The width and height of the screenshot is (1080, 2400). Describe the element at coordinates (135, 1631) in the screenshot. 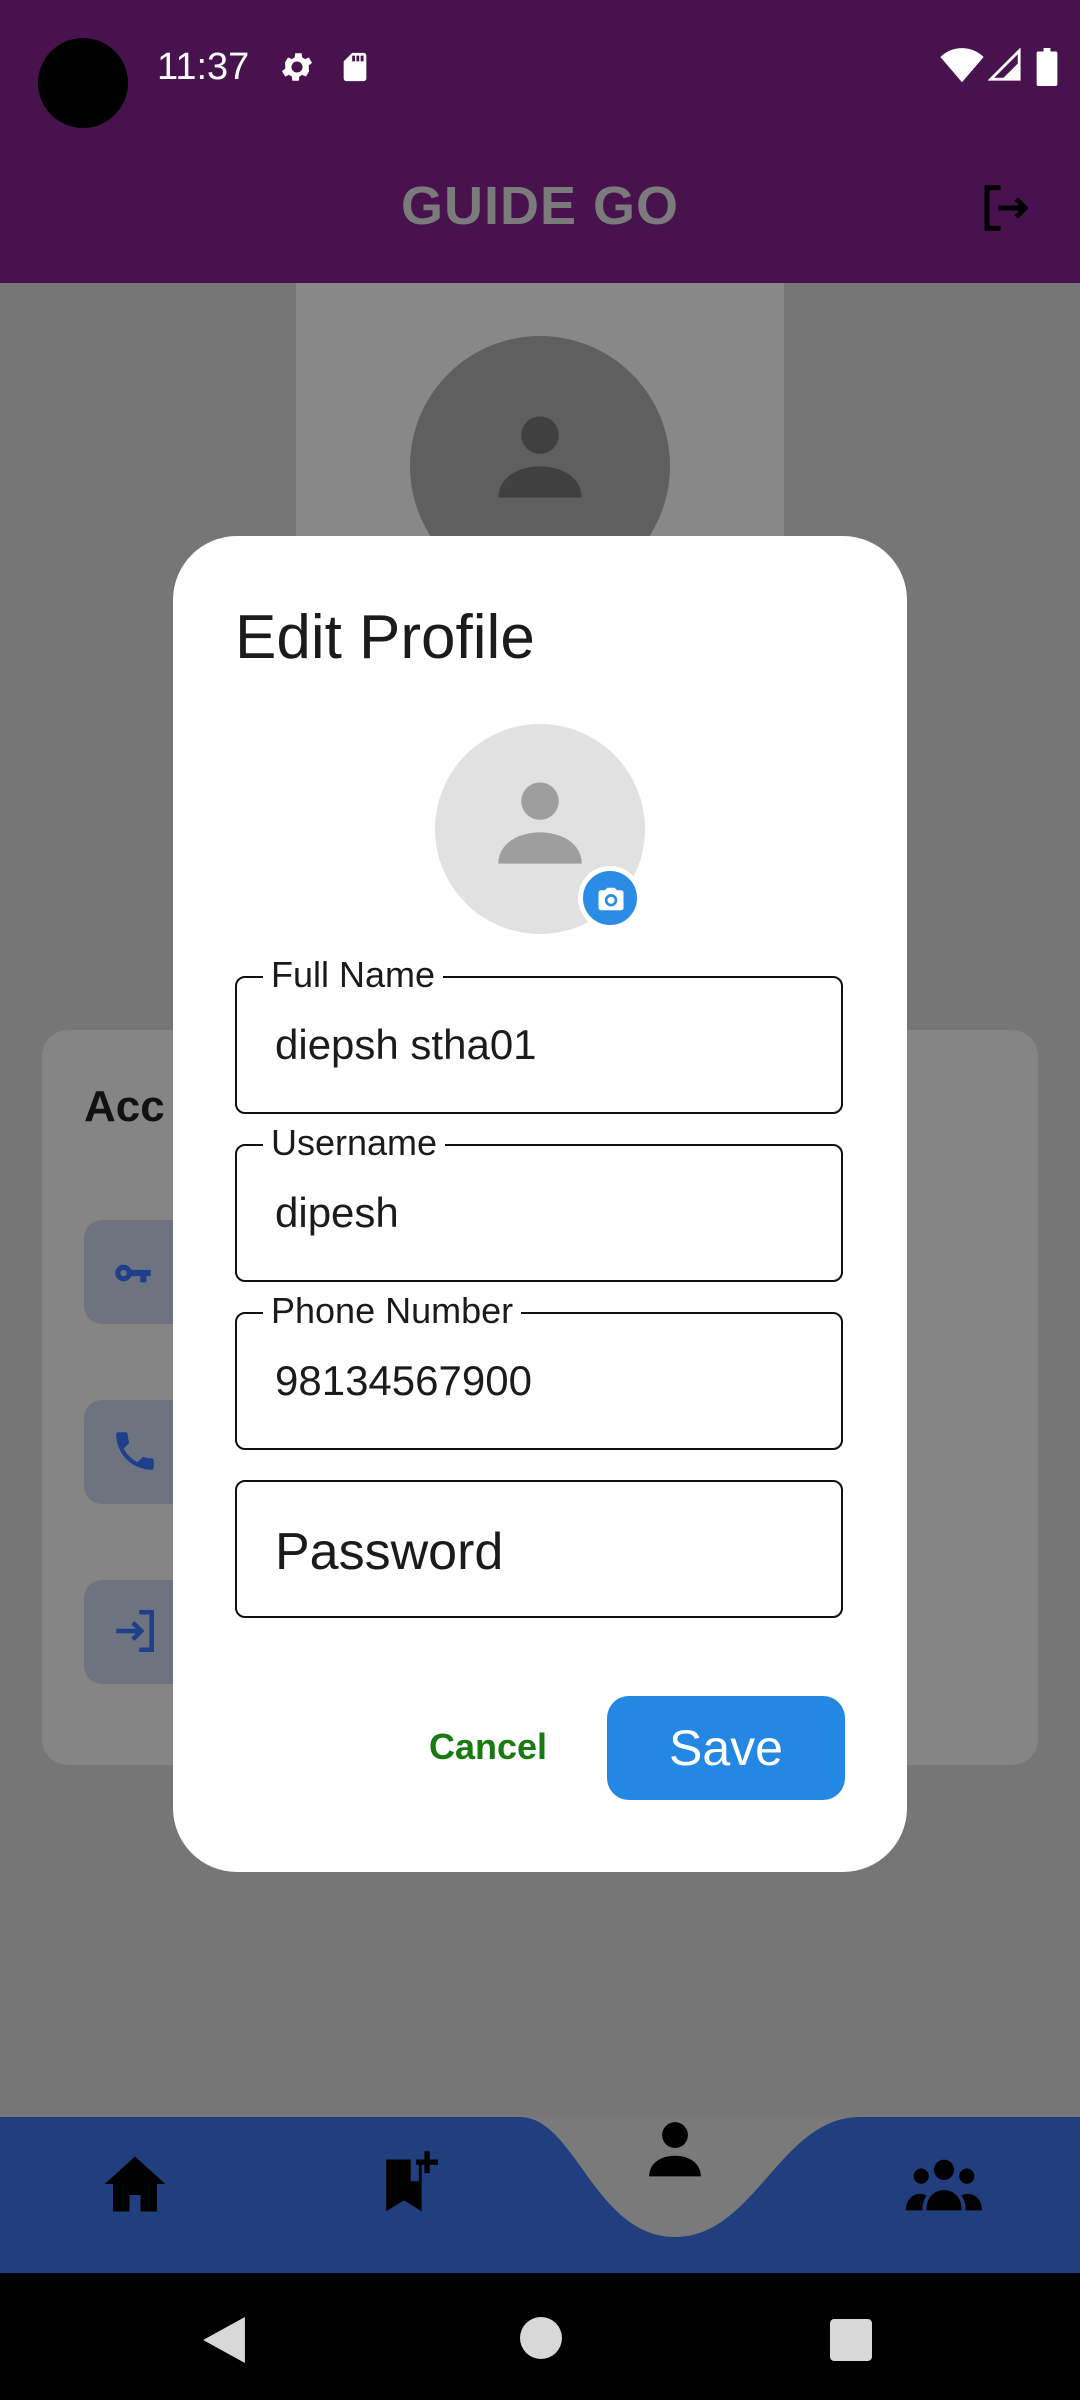

I see `login-icon` at that location.